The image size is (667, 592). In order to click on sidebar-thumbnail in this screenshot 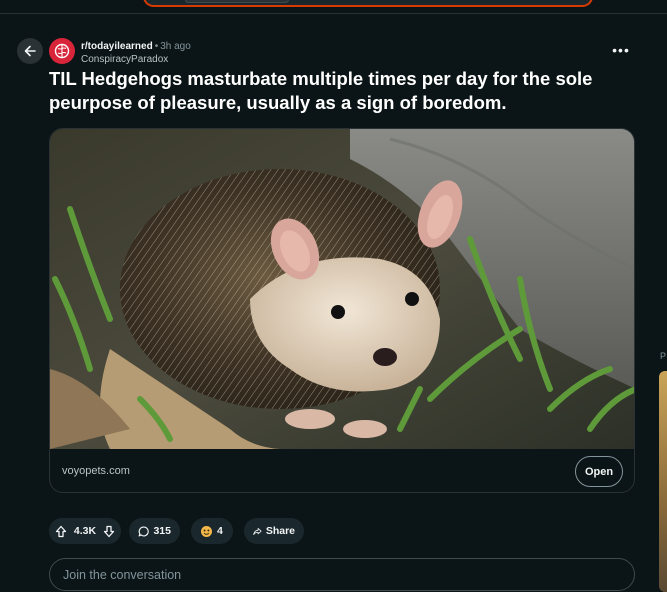, I will do `click(663, 481)`.